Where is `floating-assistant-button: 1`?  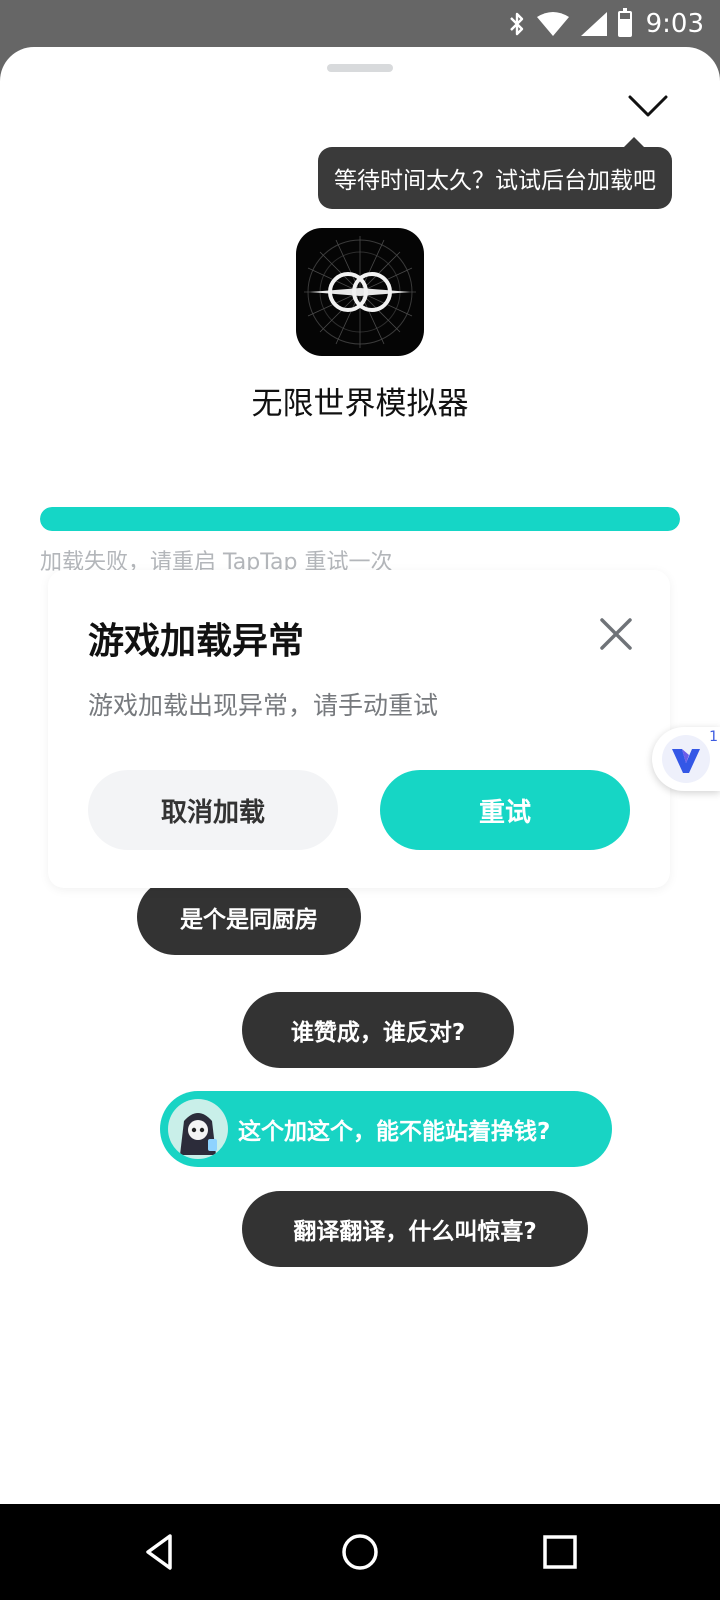 floating-assistant-button: 1 is located at coordinates (686, 759).